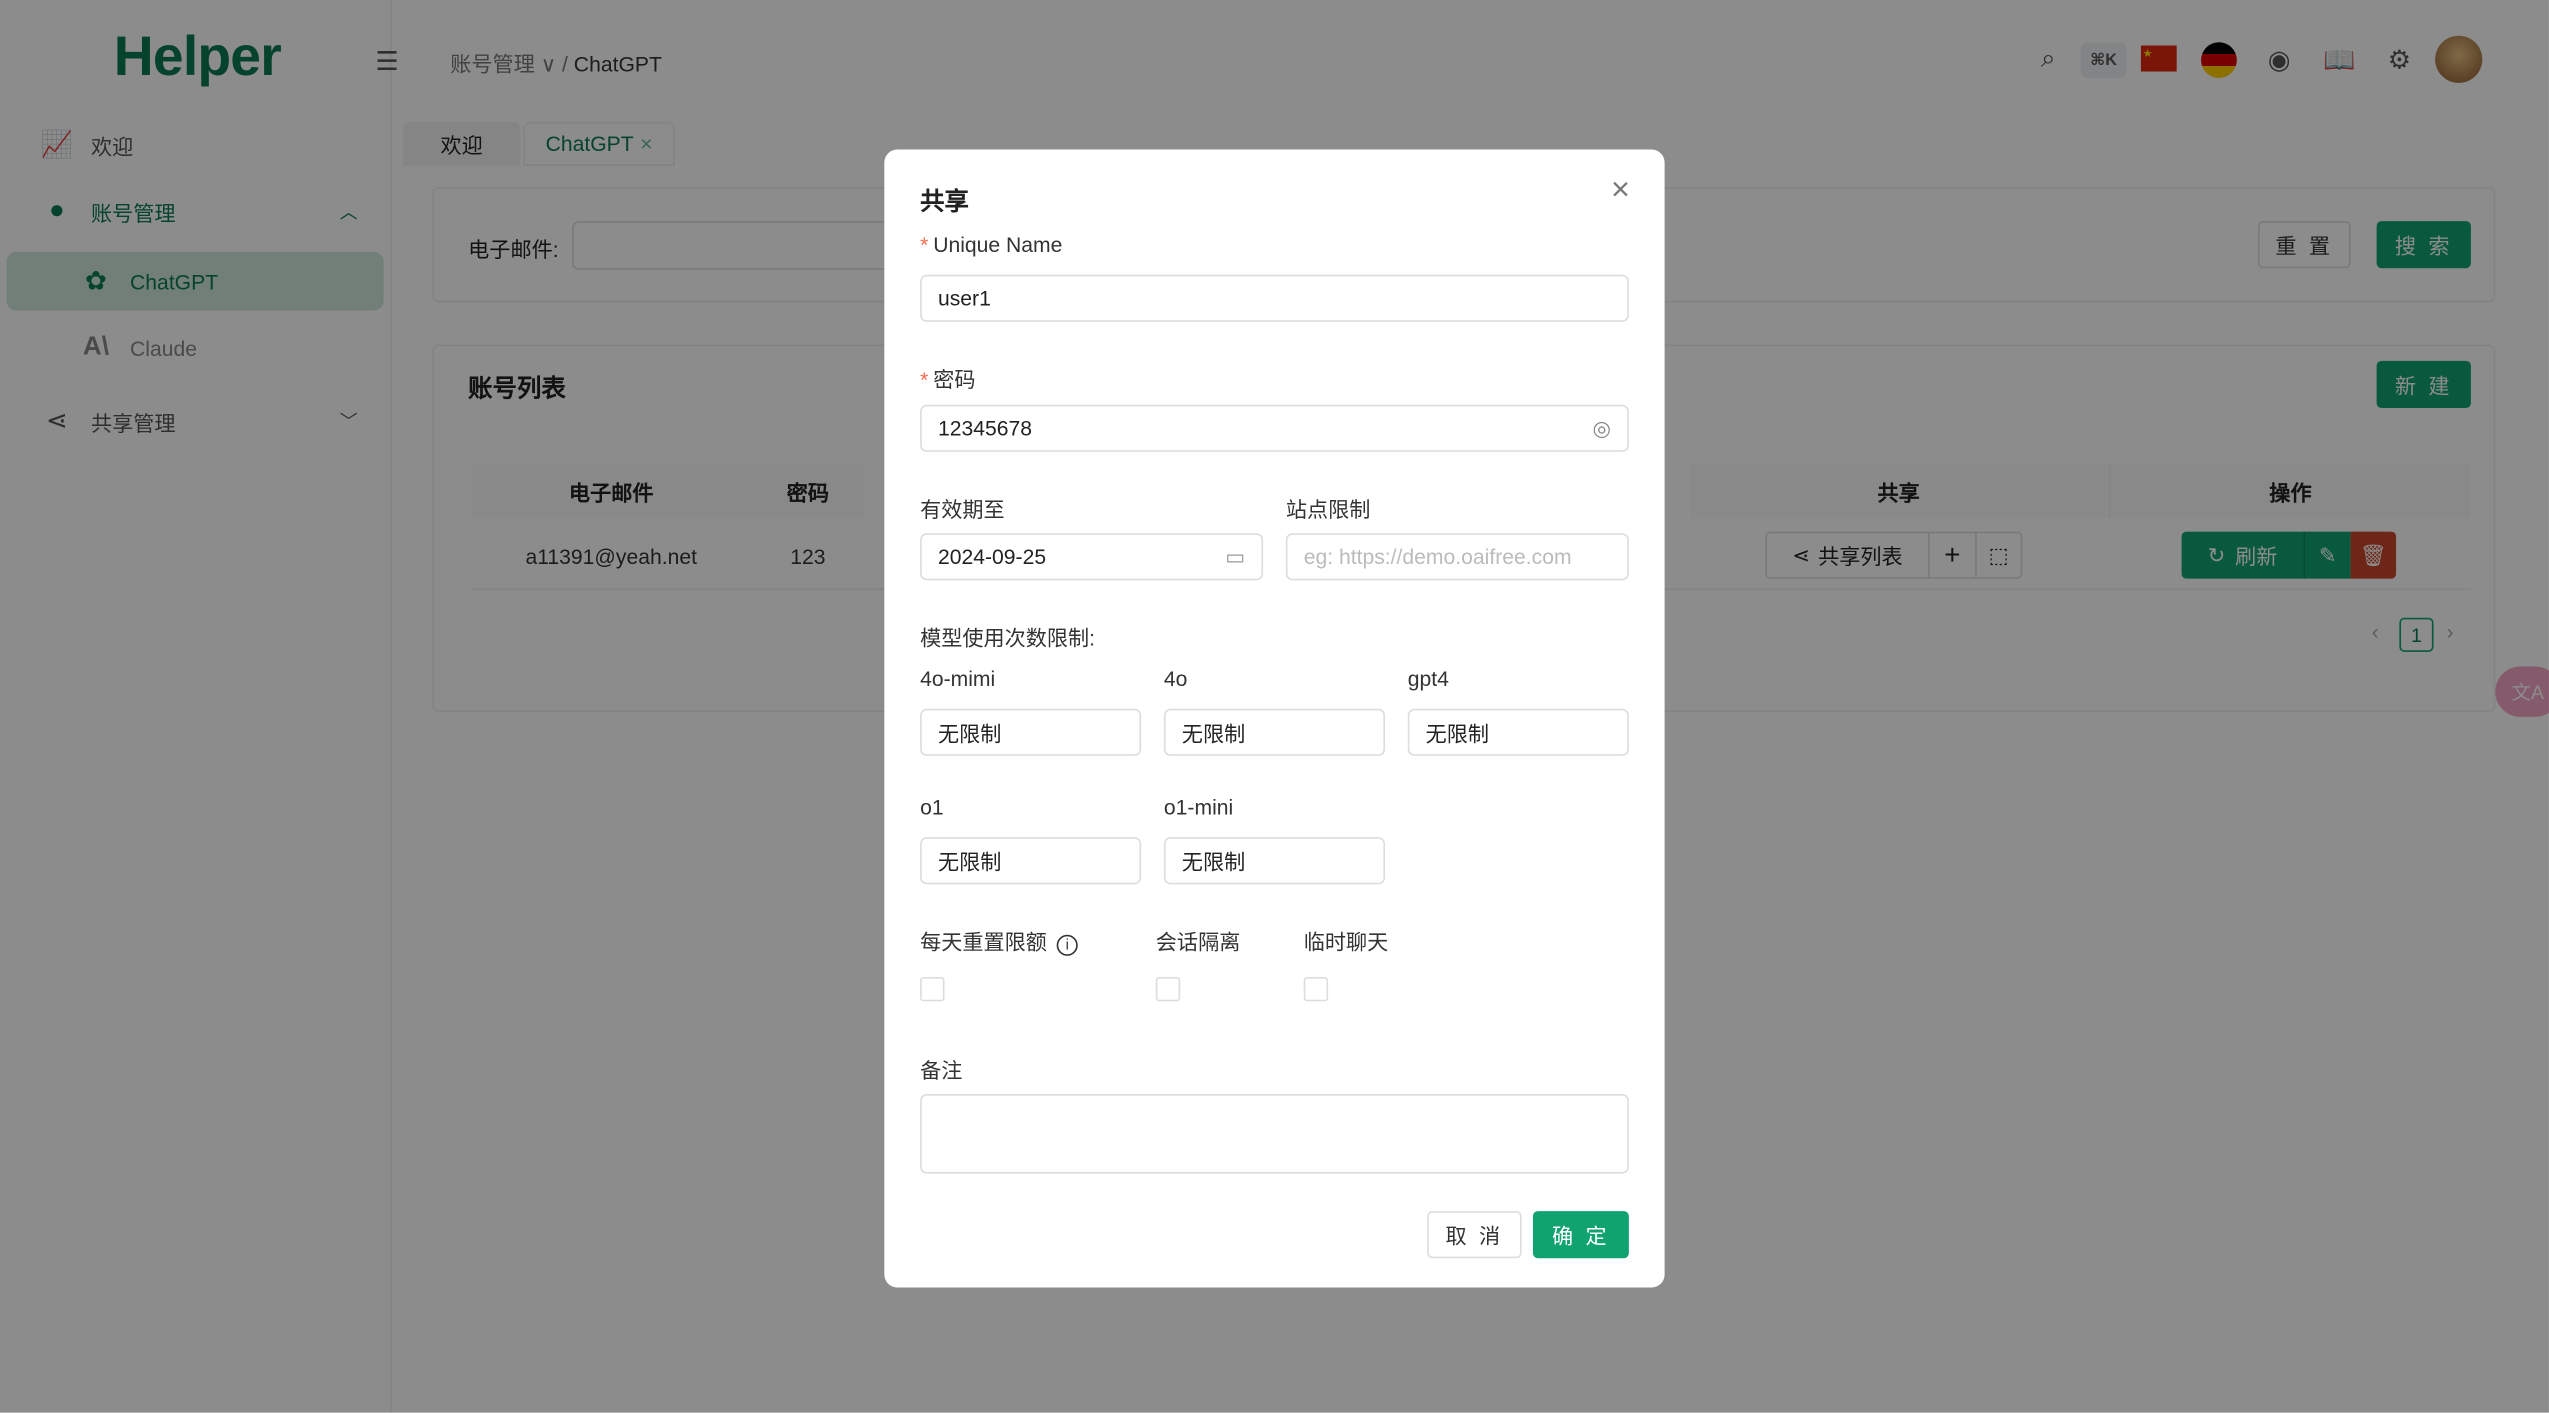 Image resolution: width=2549 pixels, height=1413 pixels. What do you see at coordinates (1168, 989) in the screenshot?
I see `session-isolation-checkbox` at bounding box center [1168, 989].